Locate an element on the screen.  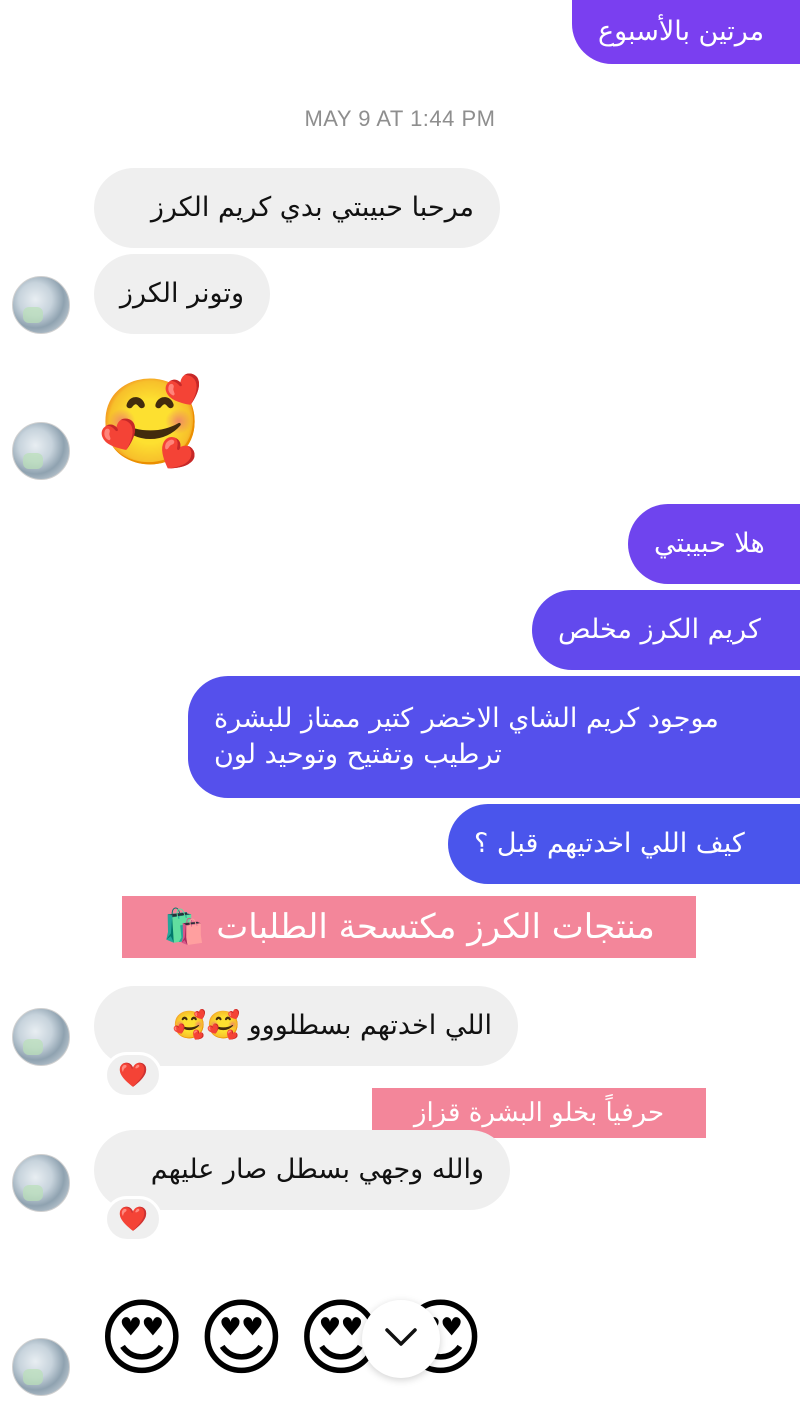
message-text: مرحبا حبيبتي بدي كريم الكرز is located at coordinates (312, 207).